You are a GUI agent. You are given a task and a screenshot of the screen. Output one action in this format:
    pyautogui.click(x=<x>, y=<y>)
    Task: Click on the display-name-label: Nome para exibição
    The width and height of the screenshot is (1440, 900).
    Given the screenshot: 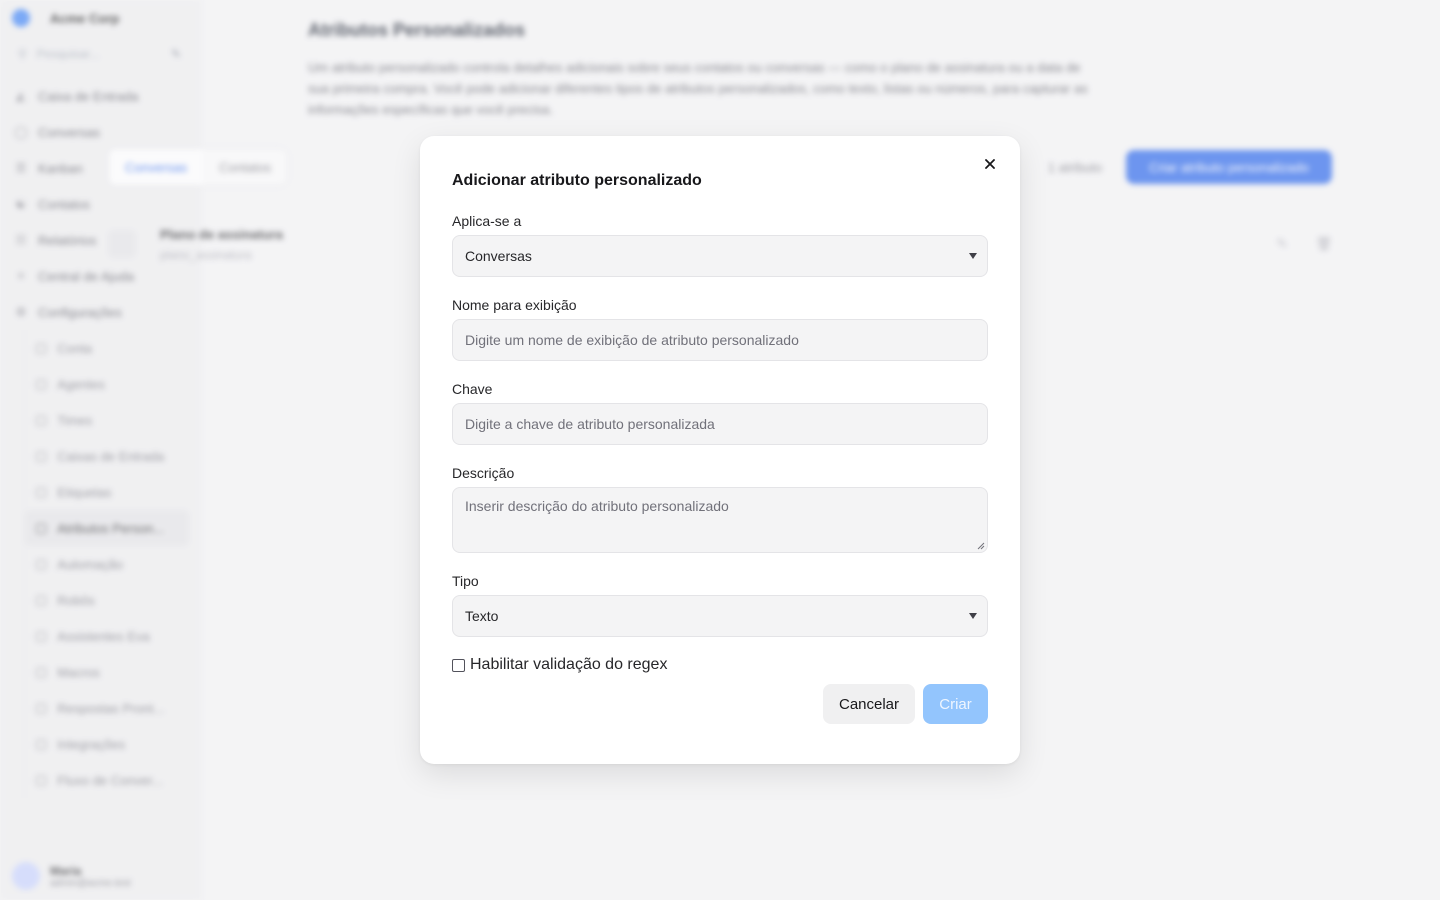 What is the action you would take?
    pyautogui.click(x=514, y=305)
    